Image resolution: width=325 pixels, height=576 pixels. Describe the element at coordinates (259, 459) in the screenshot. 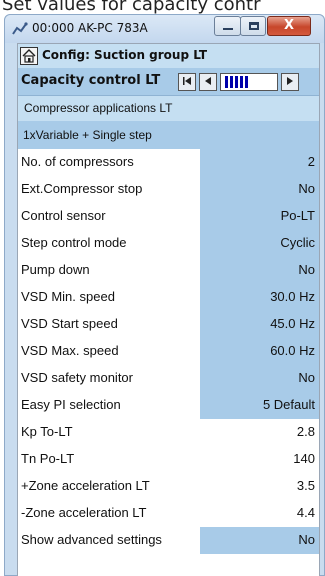

I see `param-value: 140` at that location.